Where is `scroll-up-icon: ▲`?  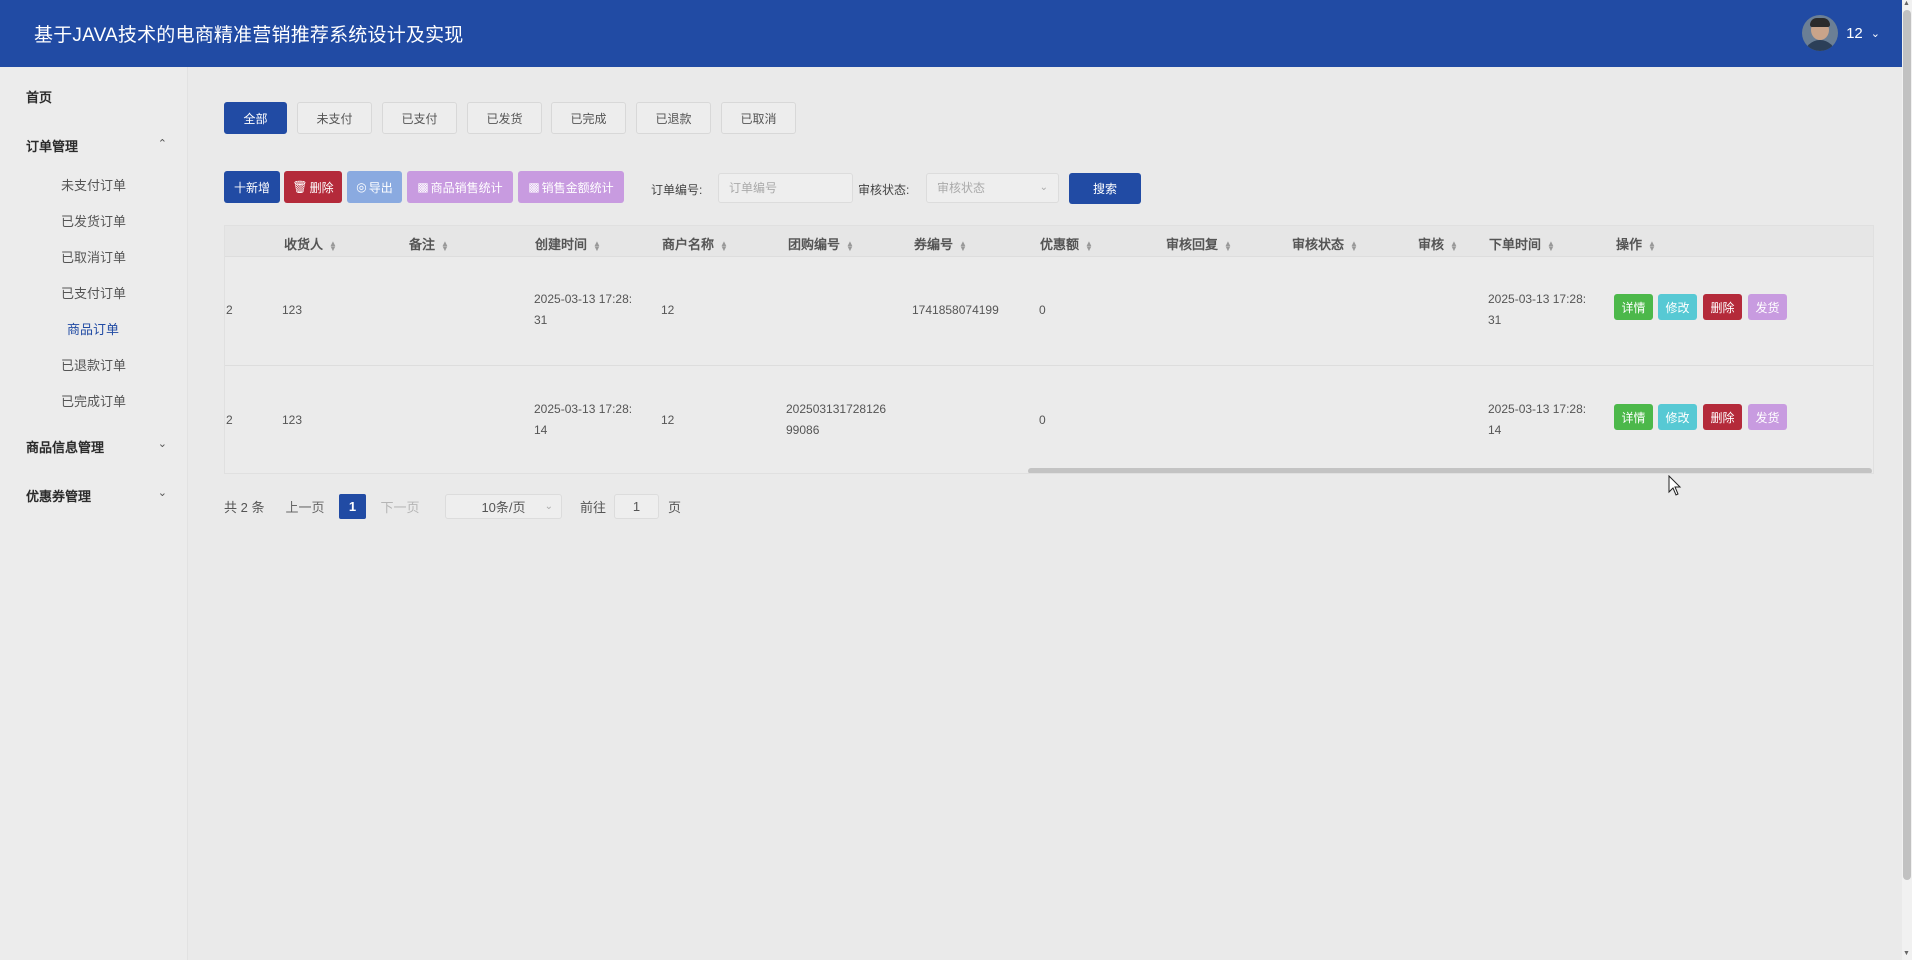
scroll-up-icon: ▲ is located at coordinates (1906, 3).